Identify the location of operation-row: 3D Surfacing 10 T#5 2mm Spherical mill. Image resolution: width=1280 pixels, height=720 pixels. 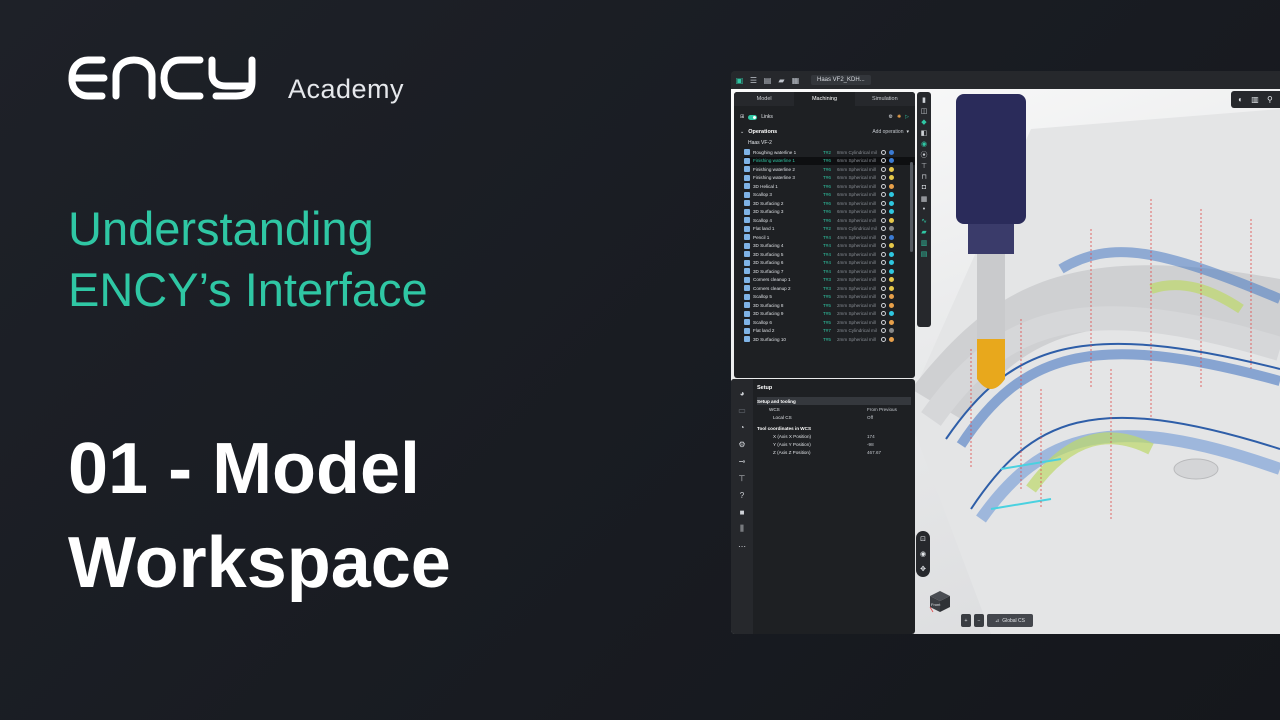
(829, 339).